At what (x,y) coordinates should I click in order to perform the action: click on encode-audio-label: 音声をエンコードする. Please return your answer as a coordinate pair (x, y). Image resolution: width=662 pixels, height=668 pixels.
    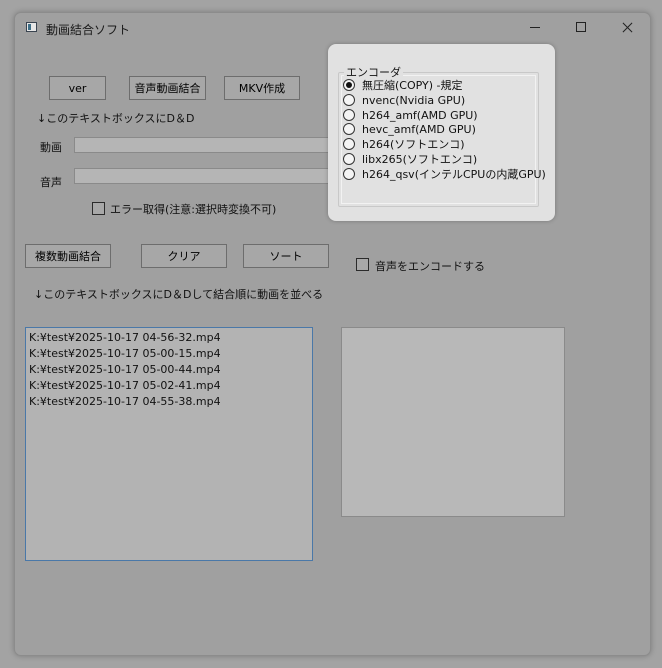
    Looking at the image, I should click on (430, 266).